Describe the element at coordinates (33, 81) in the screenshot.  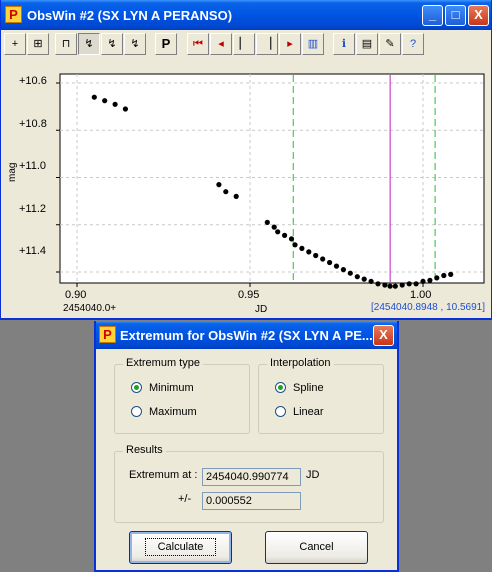
I see `y-tick-label: +10.6` at that location.